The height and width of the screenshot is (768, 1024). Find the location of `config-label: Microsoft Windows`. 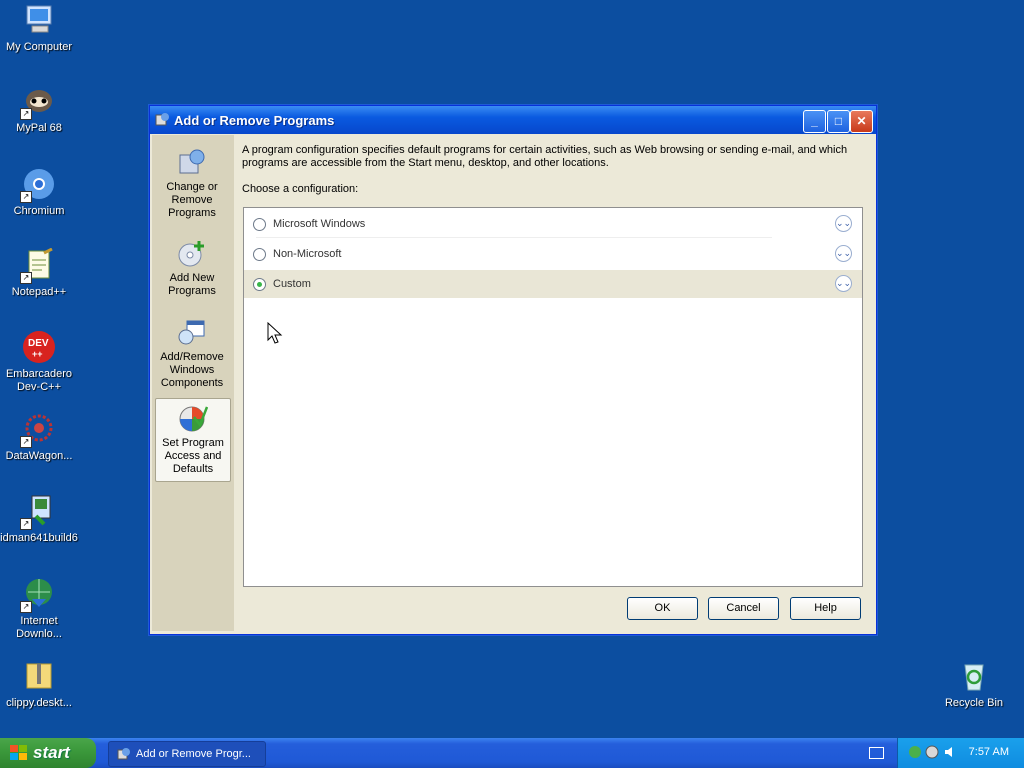

config-label: Microsoft Windows is located at coordinates (319, 224).